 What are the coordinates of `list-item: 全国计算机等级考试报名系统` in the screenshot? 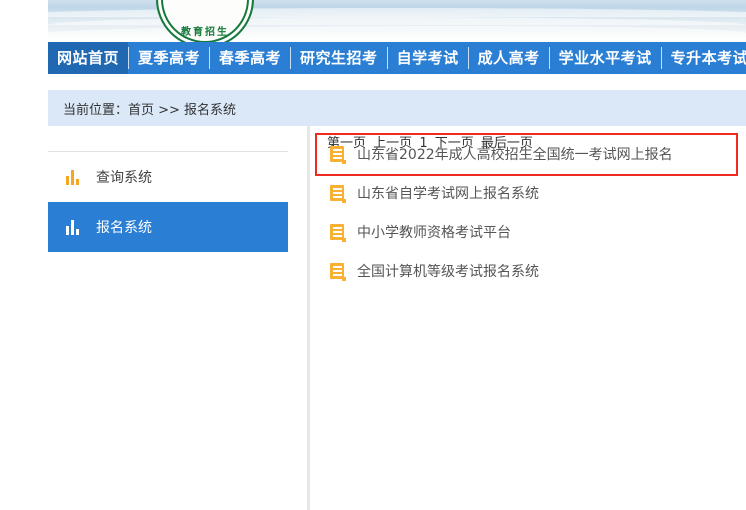 It's located at (528, 270).